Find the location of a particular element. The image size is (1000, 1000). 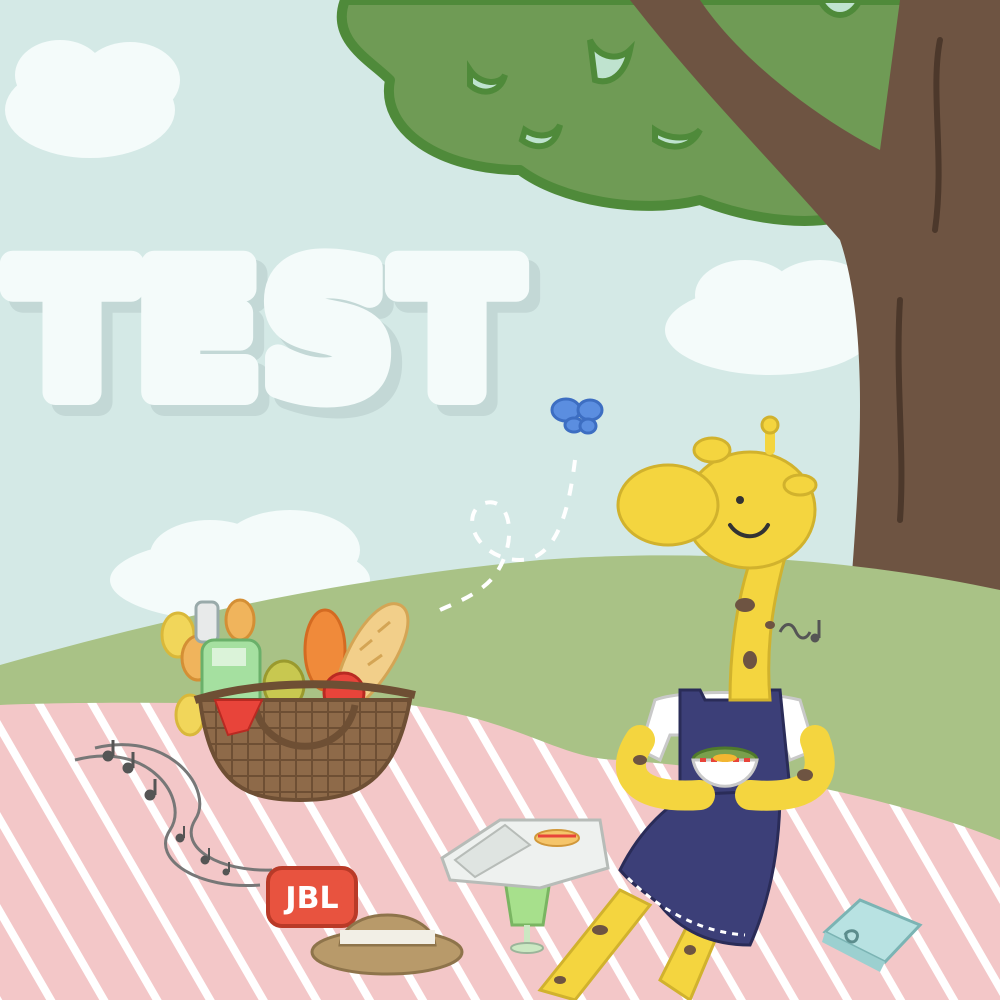

bluetooth-speaker-icon: JBL is located at coordinates (312, 897).